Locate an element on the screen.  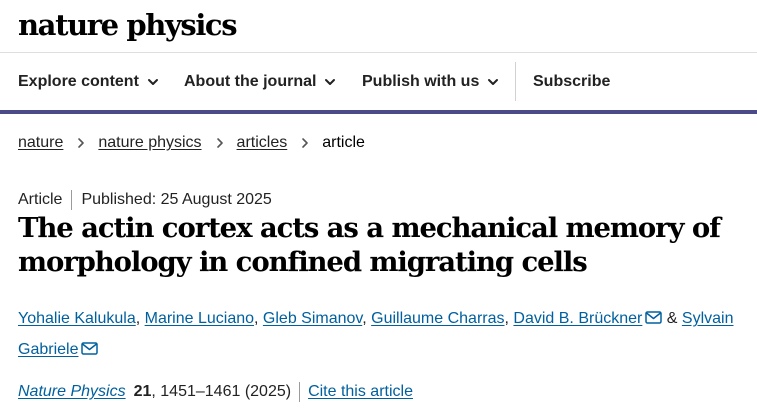
breadcrumb-nature-physics: nature physics is located at coordinates (149, 143).